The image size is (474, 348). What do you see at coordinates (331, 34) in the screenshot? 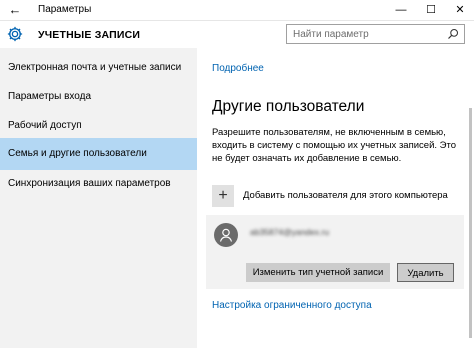
I see `search-placeholder: Найти параметр` at bounding box center [331, 34].